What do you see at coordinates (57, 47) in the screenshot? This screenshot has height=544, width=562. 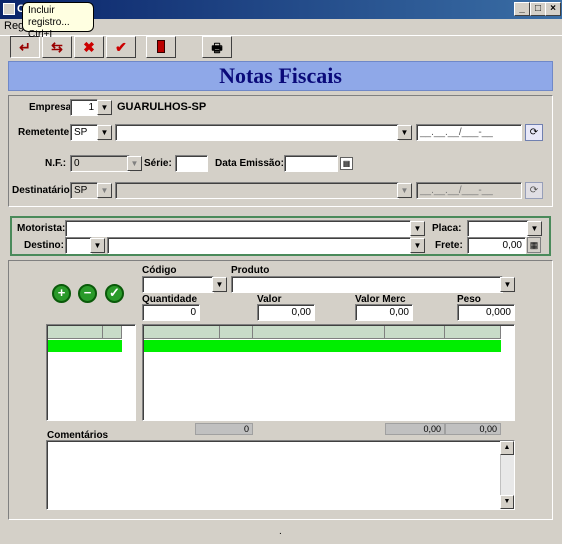 I see `edit-record-icon: ⇆` at bounding box center [57, 47].